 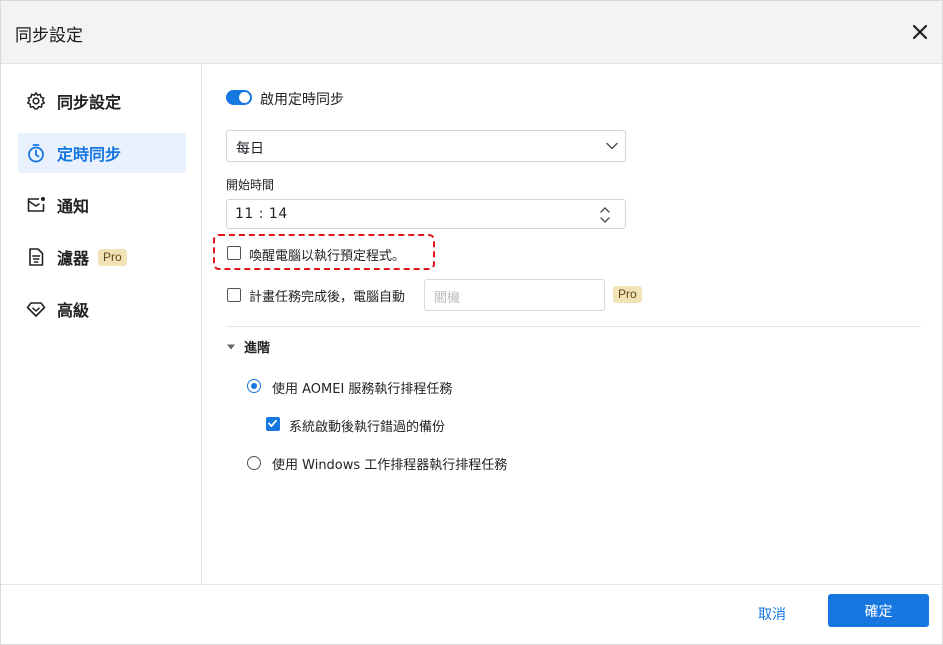 I want to click on sidebar-item-schedule: 定時同步, so click(x=102, y=153).